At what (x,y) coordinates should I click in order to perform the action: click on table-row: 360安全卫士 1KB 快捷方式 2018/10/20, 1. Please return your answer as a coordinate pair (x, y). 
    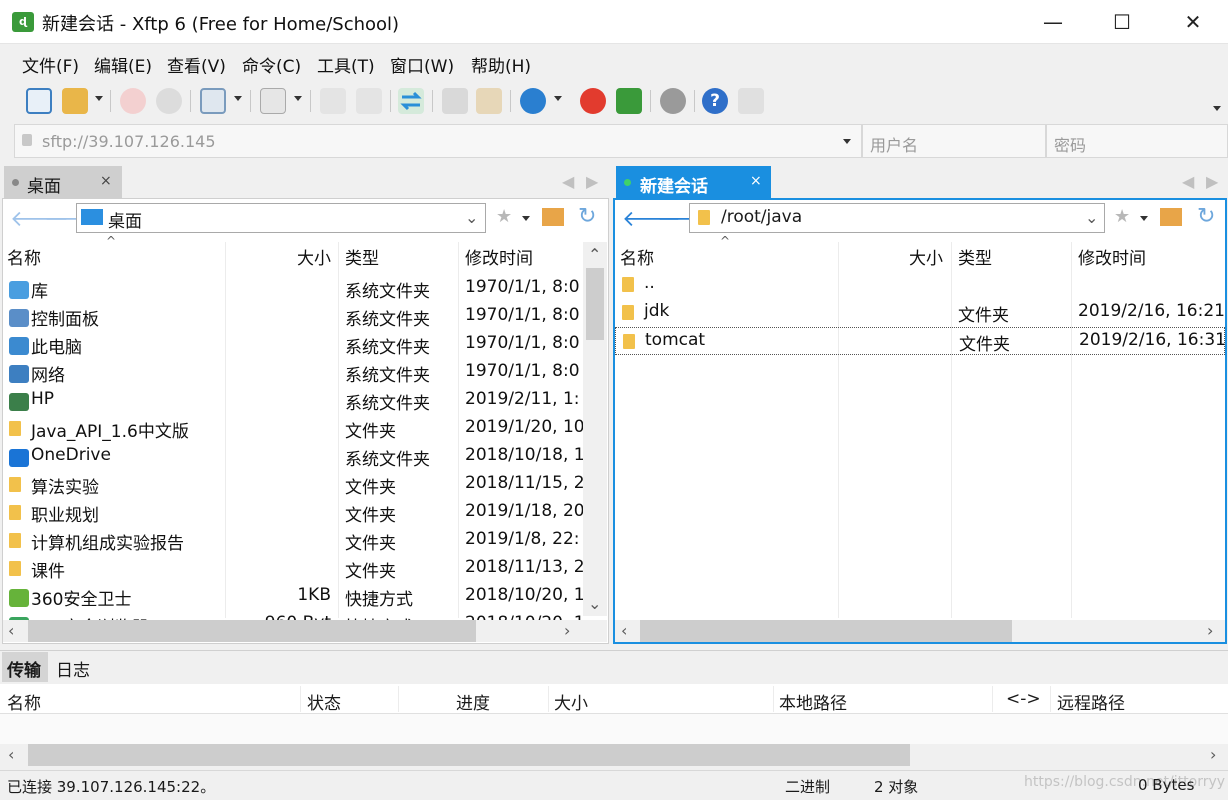
    Looking at the image, I should click on (293, 597).